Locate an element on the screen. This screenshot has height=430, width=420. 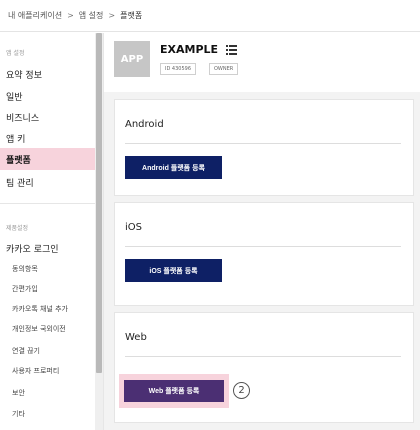
sidebar-subitem-simple-signup: 간편가입 is located at coordinates (47, 289).